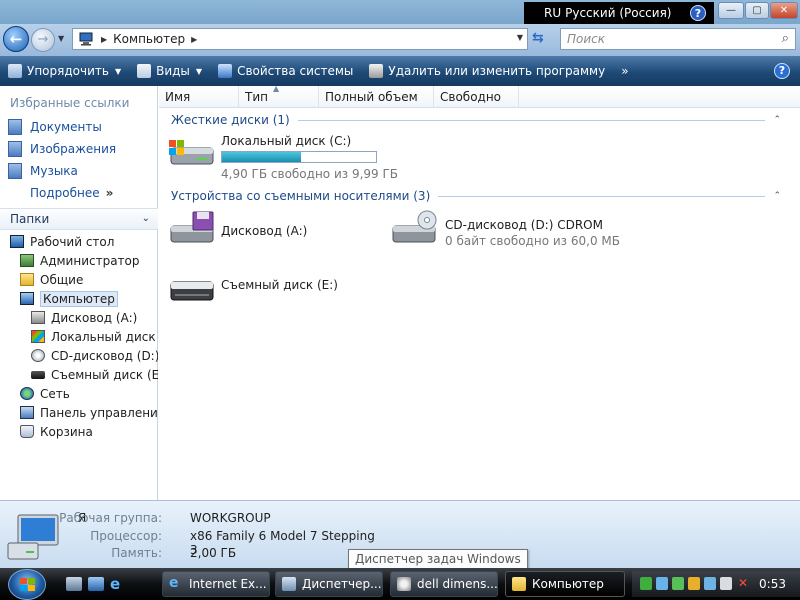 This screenshot has height=600, width=800. What do you see at coordinates (285, 71) in the screenshot?
I see `system-properties-button: Свойства системы` at bounding box center [285, 71].